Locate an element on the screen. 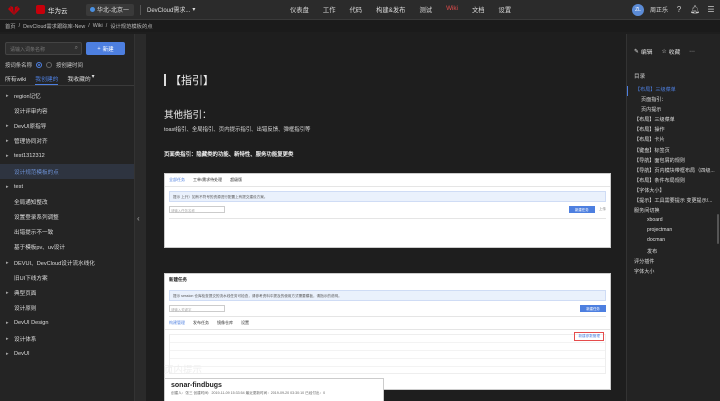 Image resolution: width=720 pixels, height=401 pixels. example-highlight: 新建参数管理 is located at coordinates (589, 336).